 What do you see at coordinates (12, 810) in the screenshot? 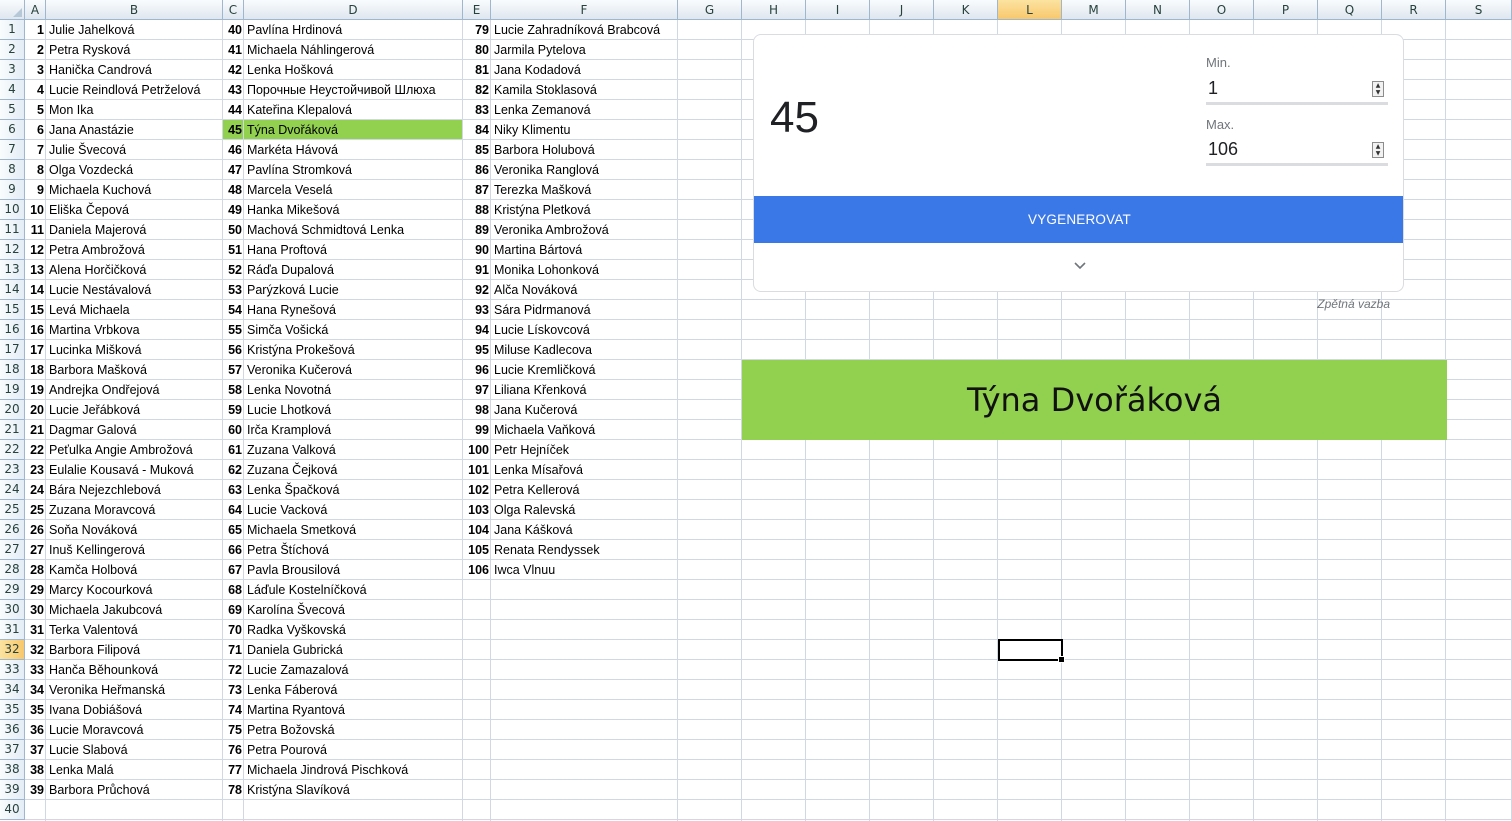
I see `row-header-40: 40` at bounding box center [12, 810].